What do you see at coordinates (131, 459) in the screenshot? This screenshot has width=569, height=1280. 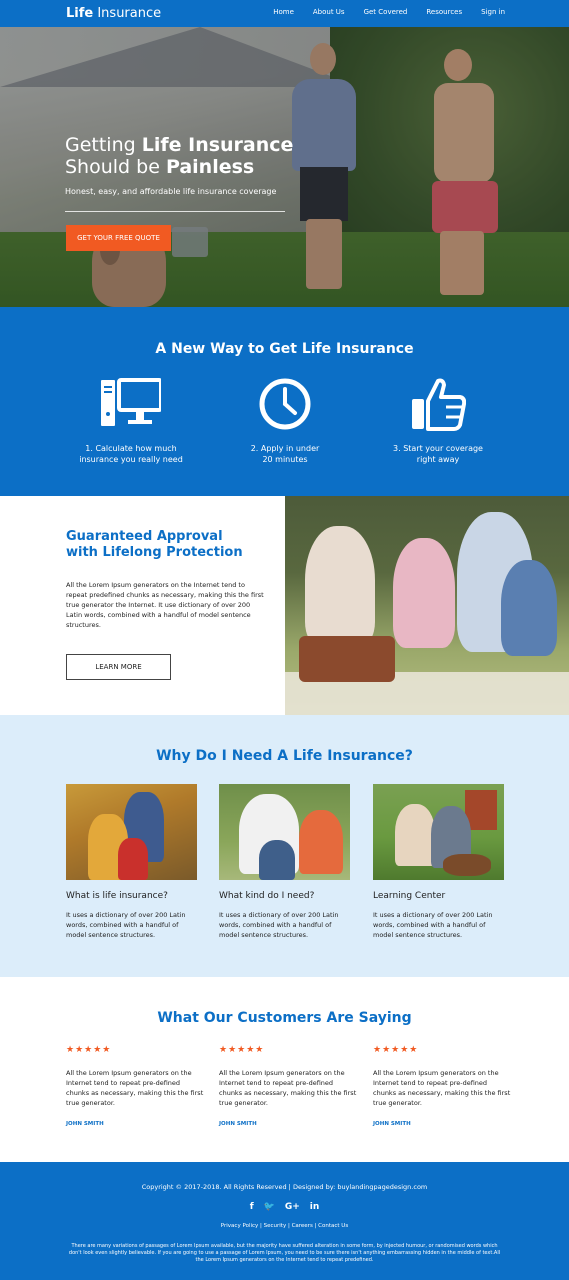 I see `step1-line2: insurance you really need` at bounding box center [131, 459].